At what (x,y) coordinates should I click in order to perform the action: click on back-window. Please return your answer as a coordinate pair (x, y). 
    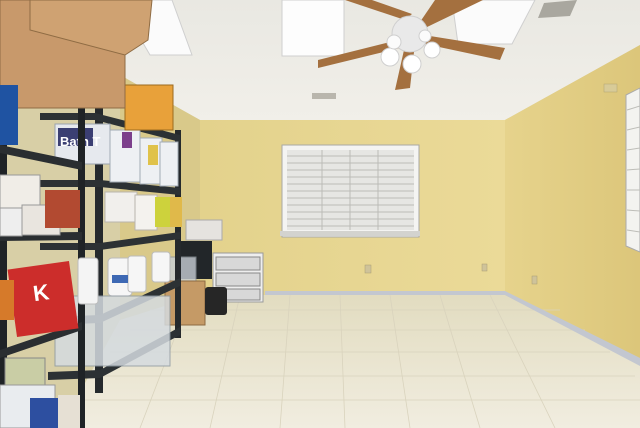
    Looking at the image, I should click on (350, 191).